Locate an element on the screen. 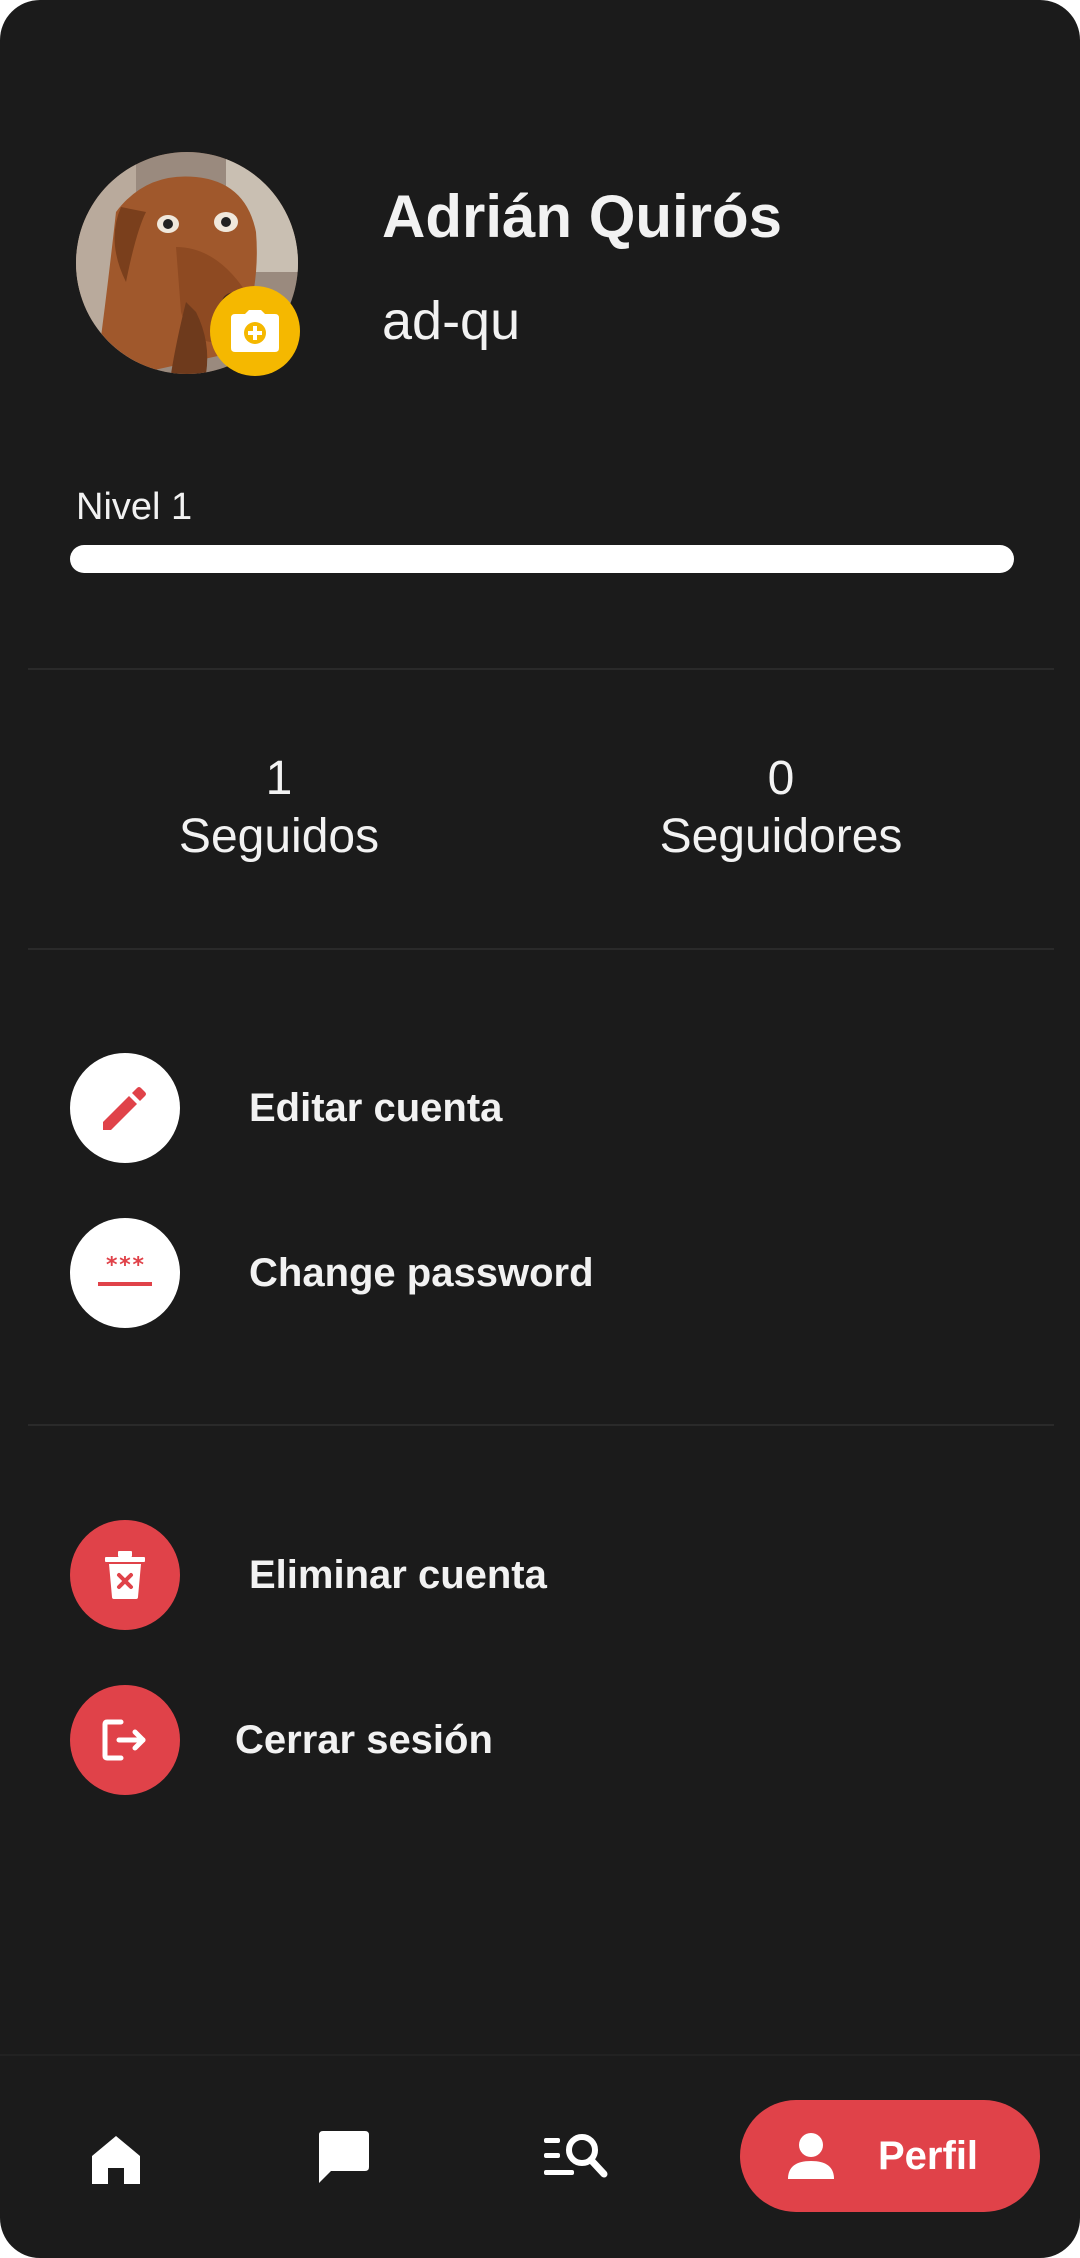 This screenshot has height=2258, width=1080. nav-chat is located at coordinates (344, 2156).